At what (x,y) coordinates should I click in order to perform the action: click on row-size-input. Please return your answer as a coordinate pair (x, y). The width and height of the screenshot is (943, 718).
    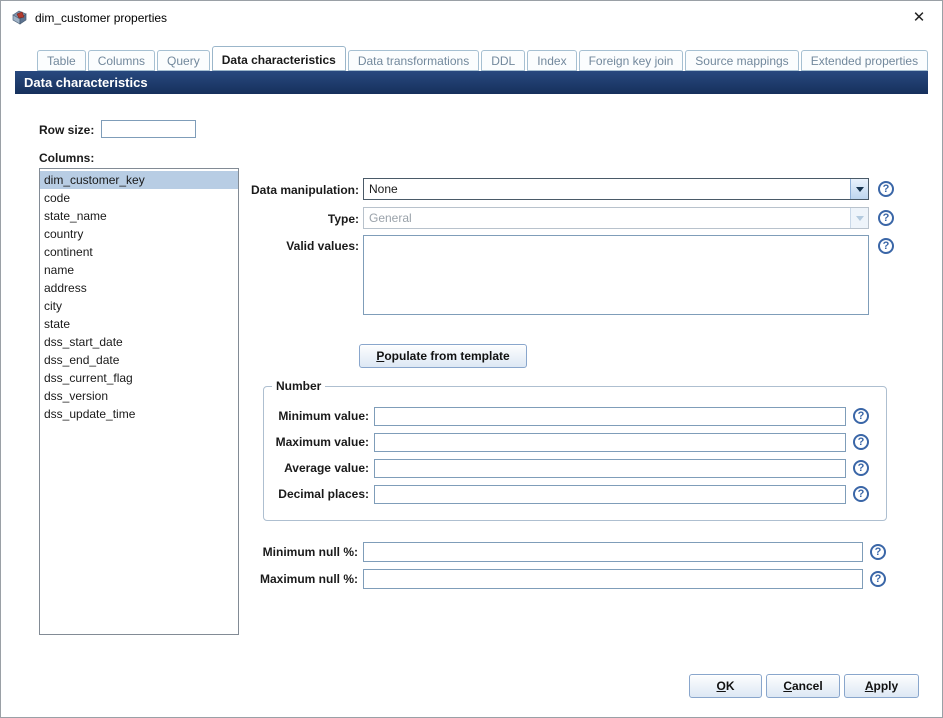
    Looking at the image, I should click on (148, 129).